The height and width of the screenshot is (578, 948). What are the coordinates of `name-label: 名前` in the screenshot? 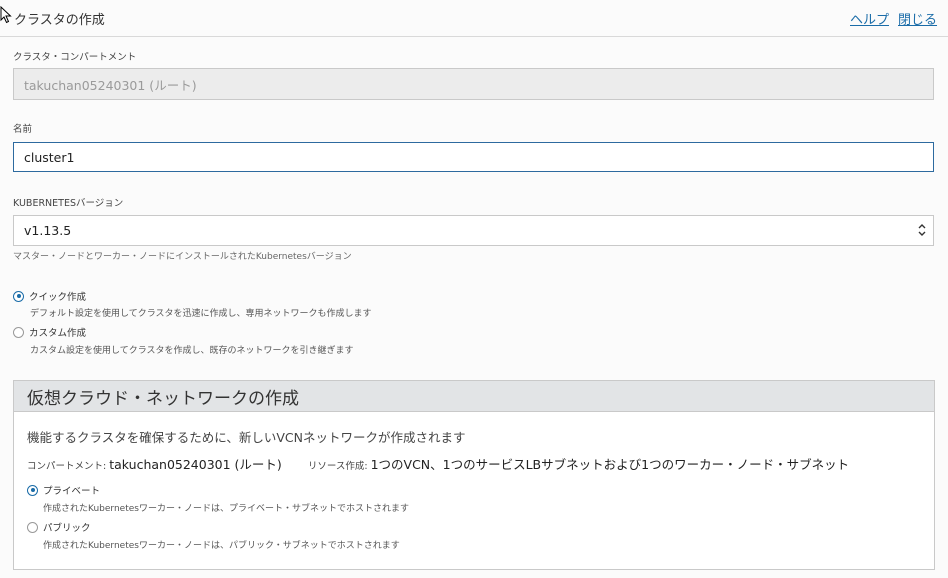 It's located at (23, 129).